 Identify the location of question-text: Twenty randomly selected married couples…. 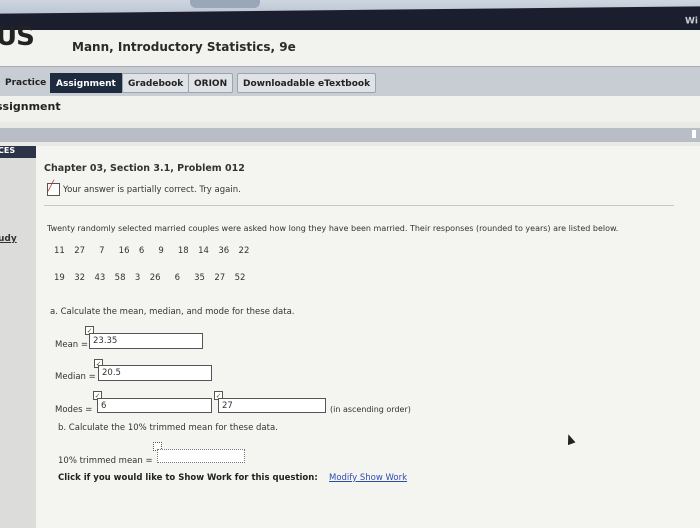
(333, 228).